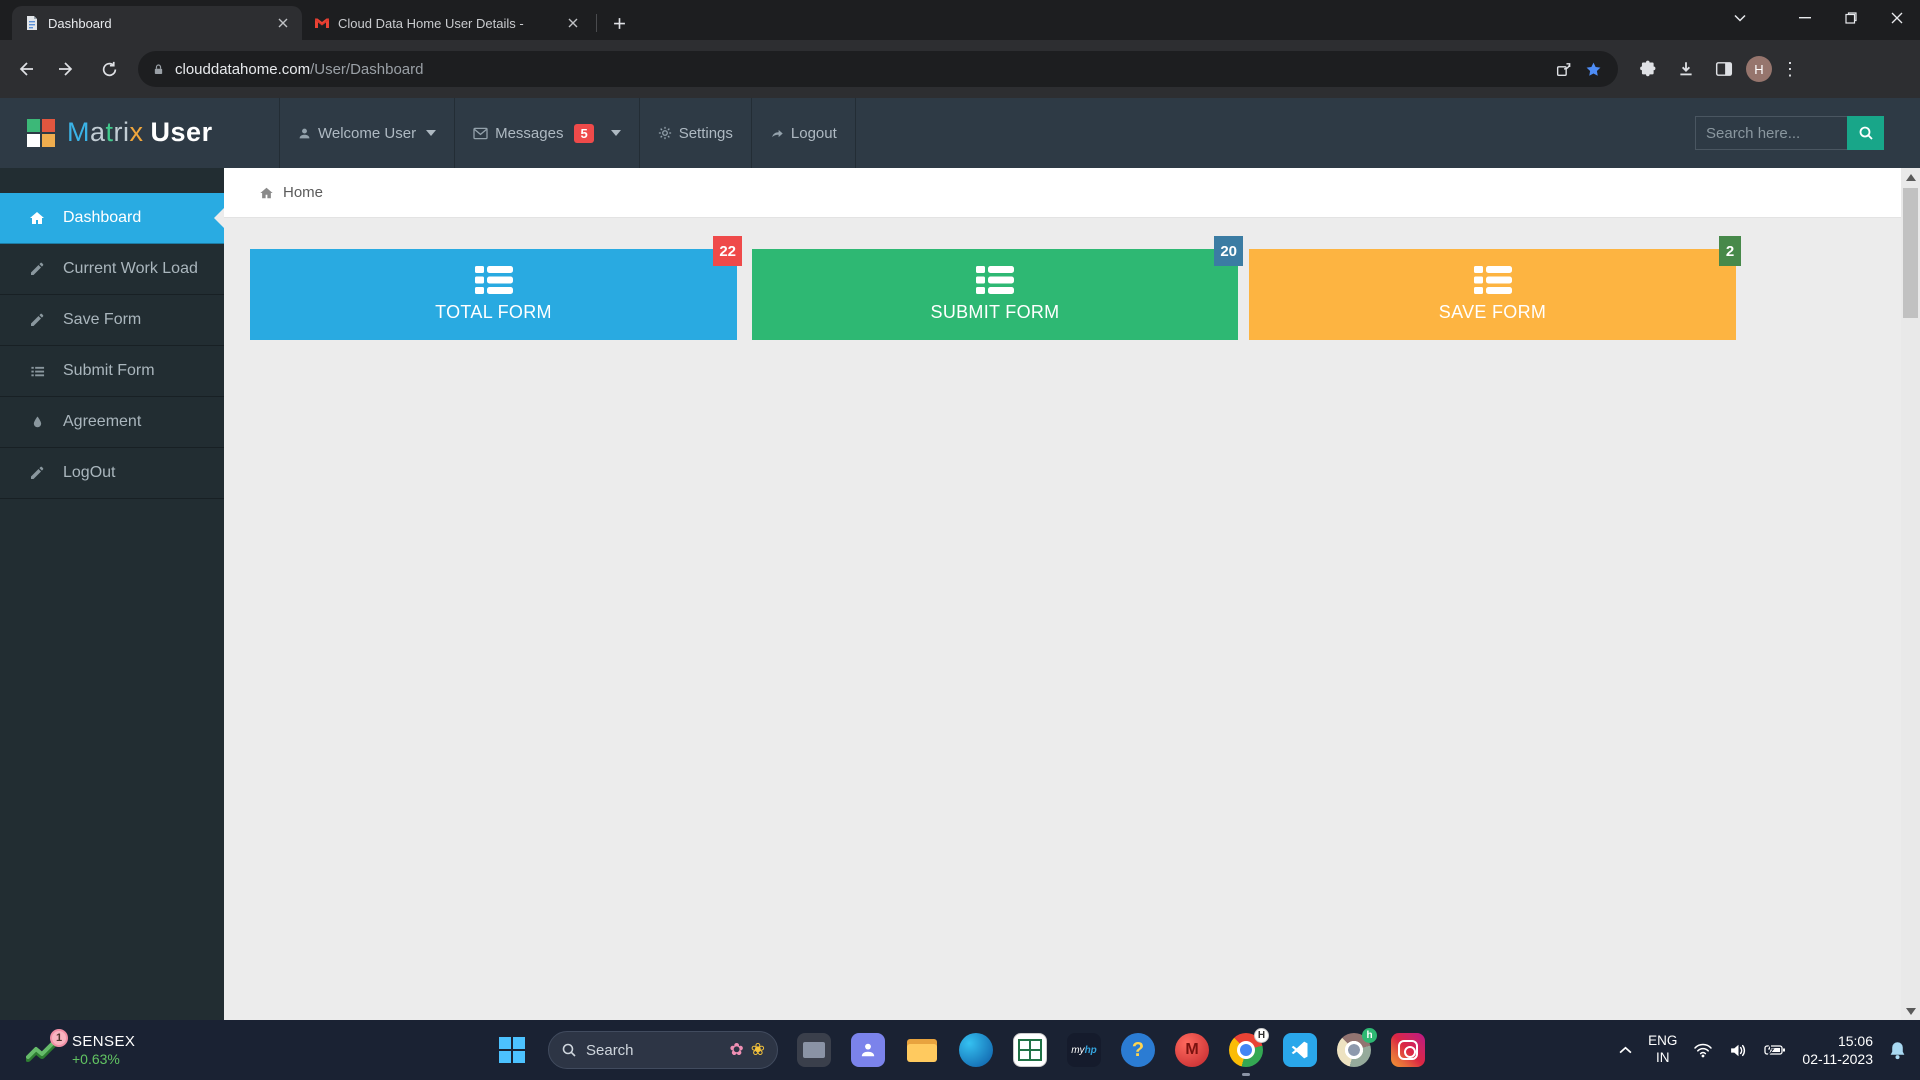 This screenshot has width=1920, height=1080. Describe the element at coordinates (25, 69) in the screenshot. I see `back-button` at that location.